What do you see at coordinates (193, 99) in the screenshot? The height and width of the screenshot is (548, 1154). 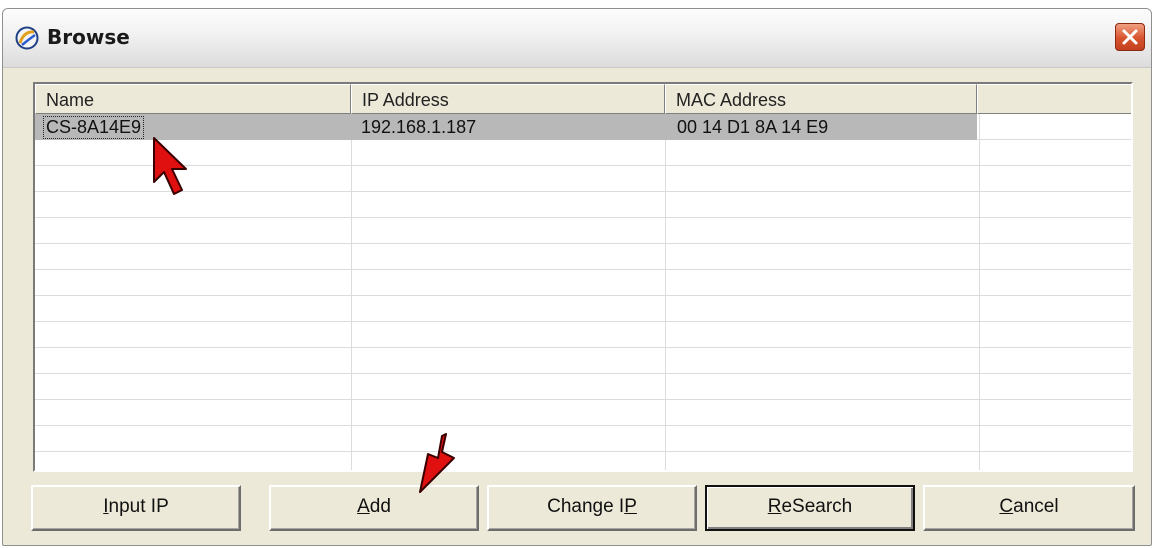 I see `column-header-name: Name` at bounding box center [193, 99].